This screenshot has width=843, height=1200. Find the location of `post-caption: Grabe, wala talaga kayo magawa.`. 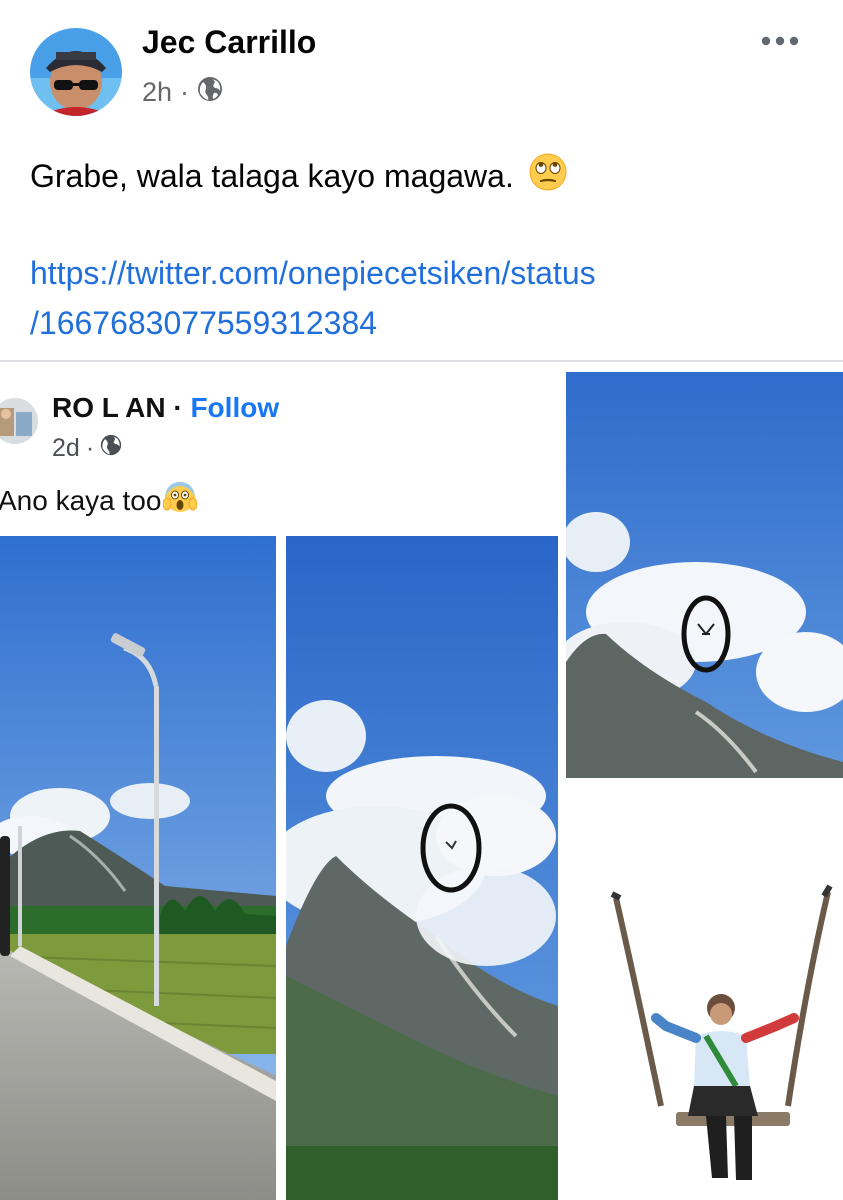

post-caption: Grabe, wala talaga kayo magawa. is located at coordinates (299, 176).